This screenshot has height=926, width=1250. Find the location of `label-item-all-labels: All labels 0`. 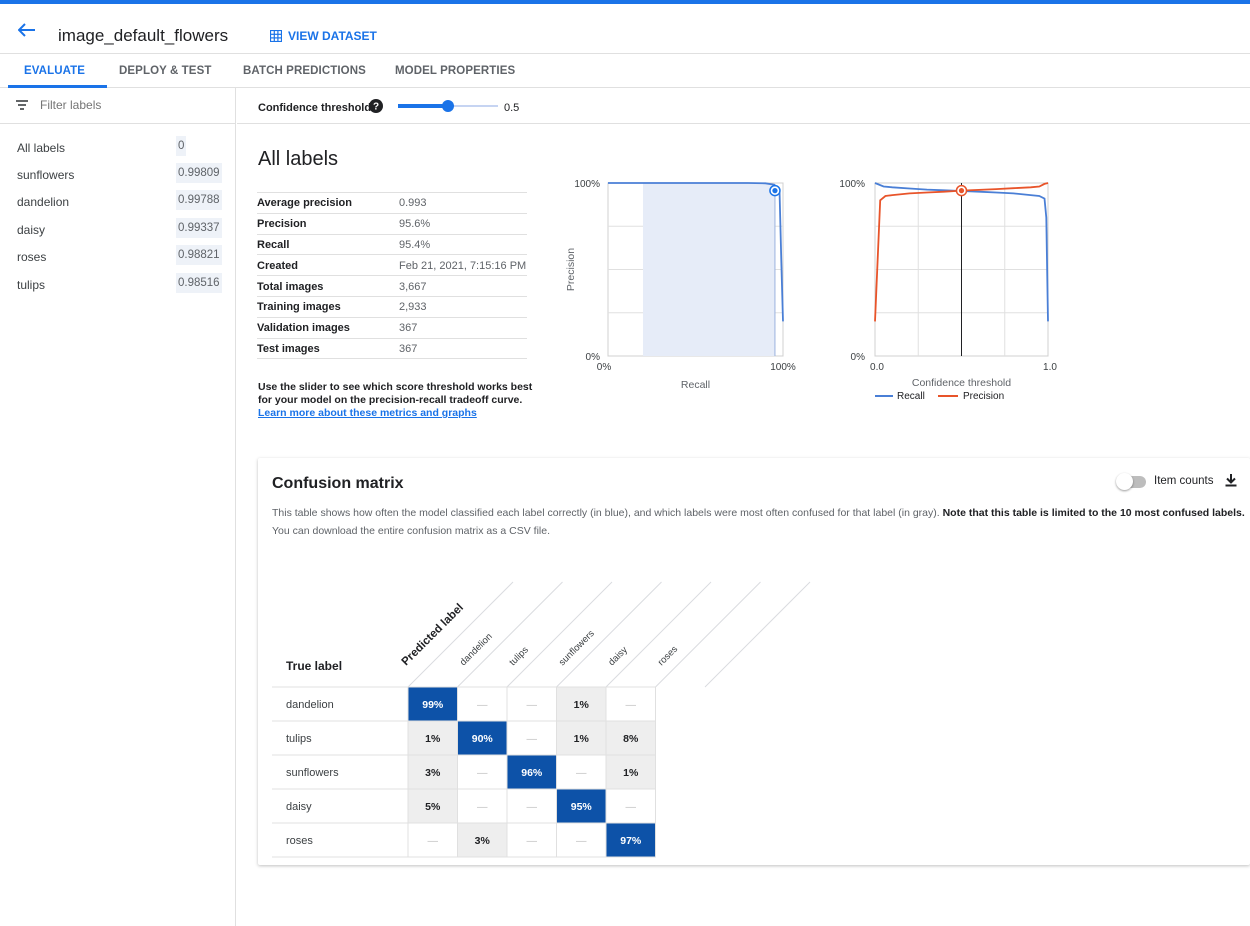

label-item-all-labels: All labels 0 is located at coordinates (118, 148).